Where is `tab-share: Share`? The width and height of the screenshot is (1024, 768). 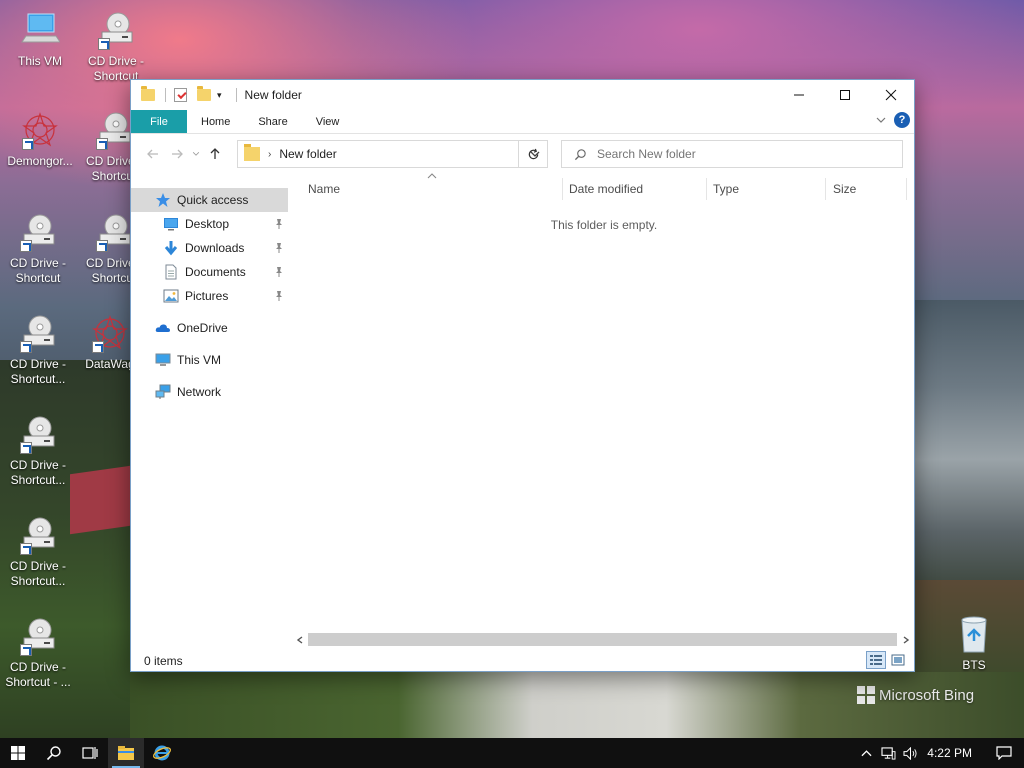
tab-share: Share is located at coordinates (272, 121).